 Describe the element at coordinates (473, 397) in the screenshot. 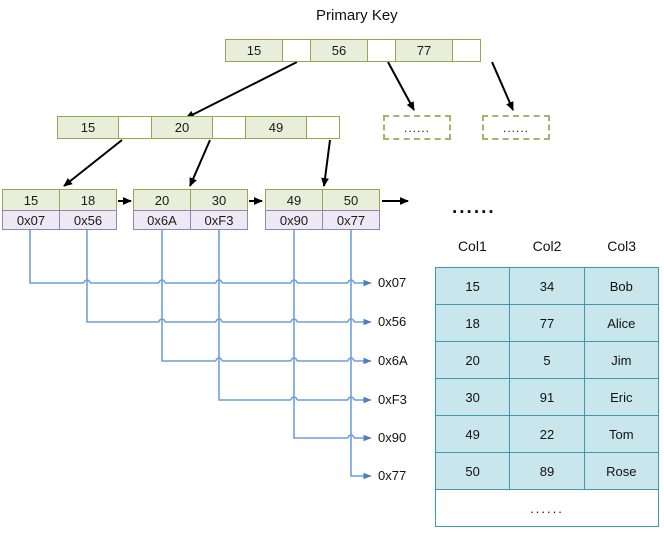

I see `table-cell: 30` at that location.